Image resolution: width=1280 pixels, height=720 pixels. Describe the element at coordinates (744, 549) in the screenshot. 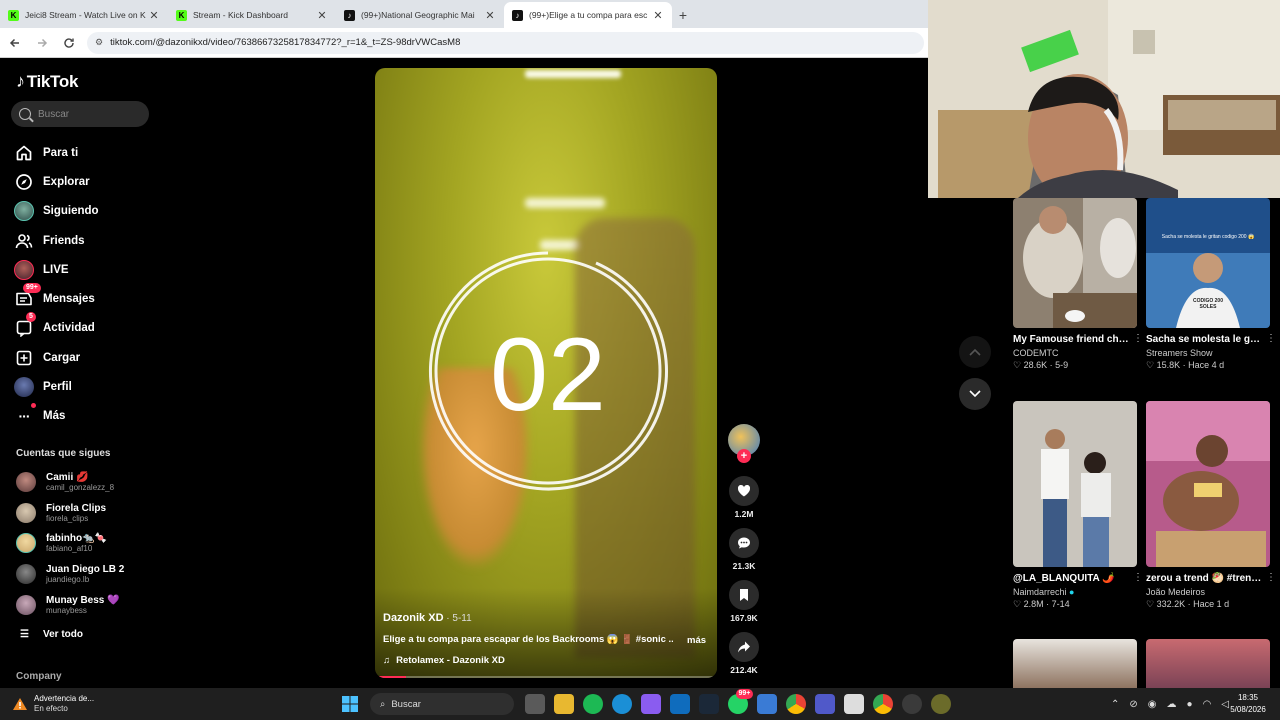

I see `comment-button: 21.3K` at that location.